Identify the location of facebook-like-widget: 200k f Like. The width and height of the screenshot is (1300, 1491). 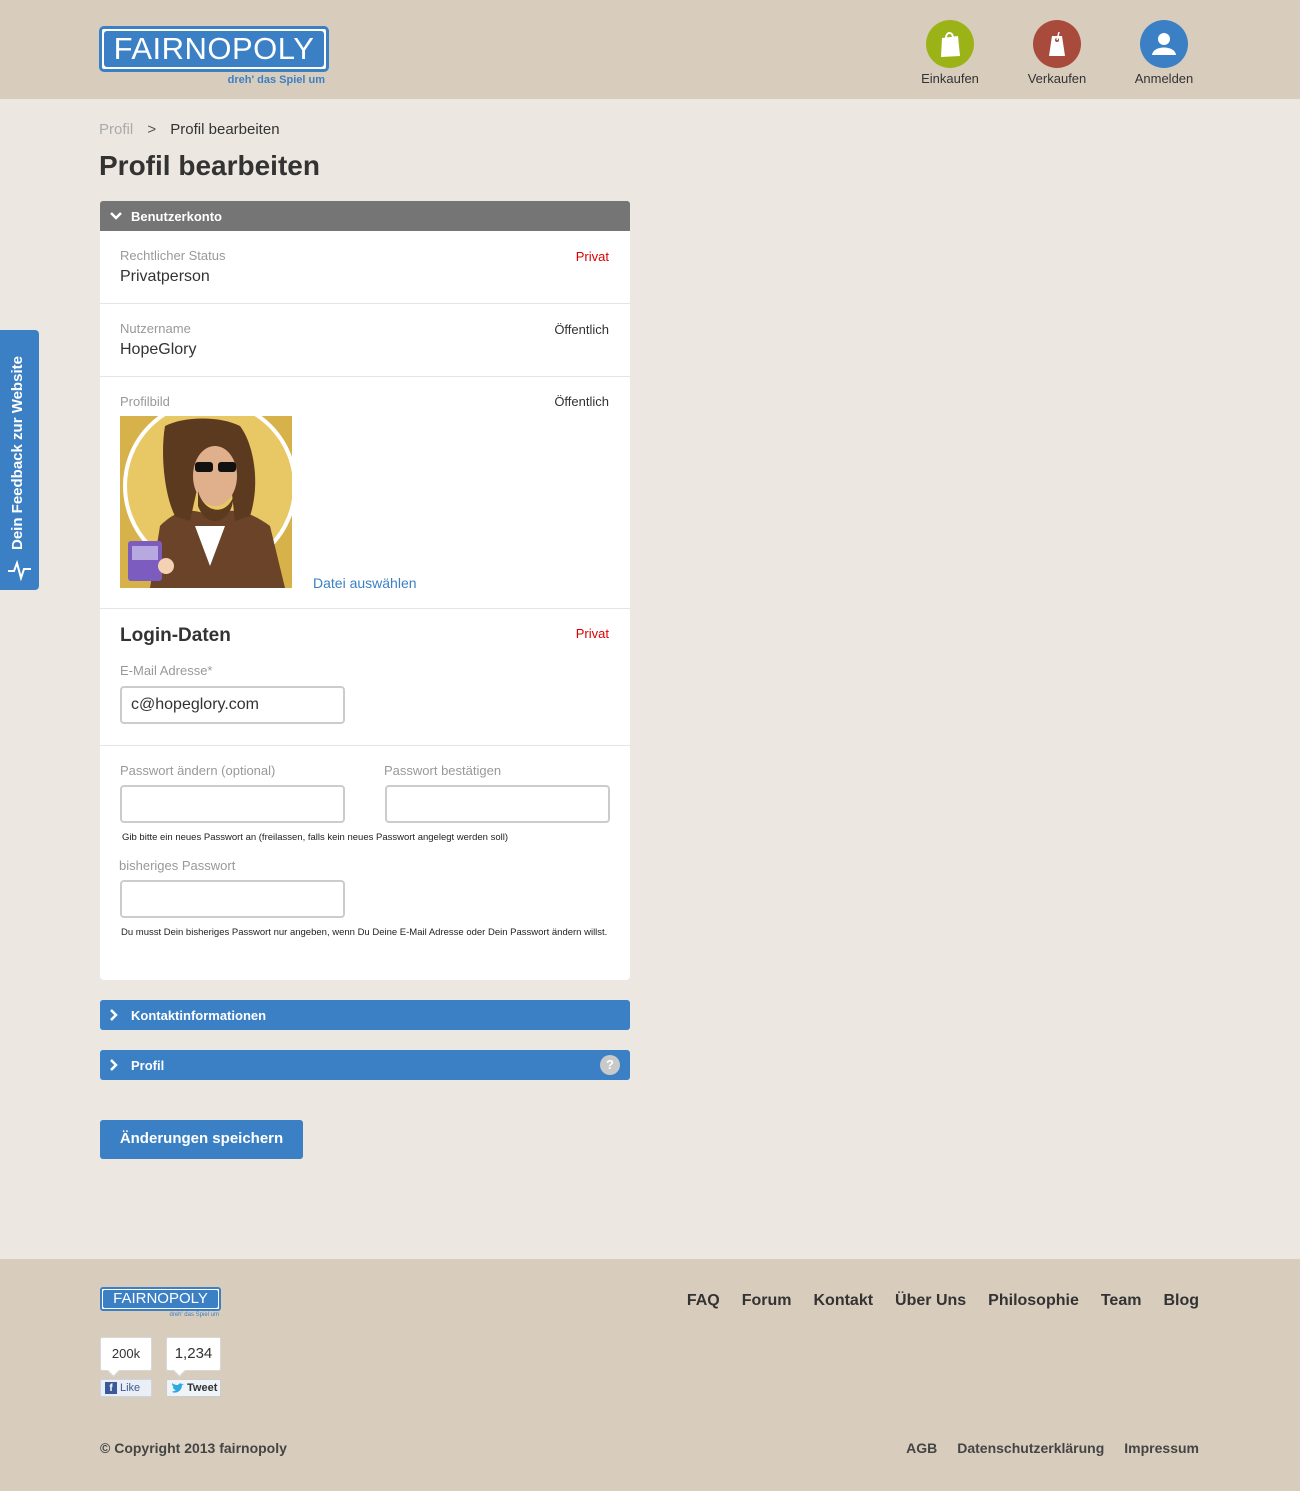
(126, 1367).